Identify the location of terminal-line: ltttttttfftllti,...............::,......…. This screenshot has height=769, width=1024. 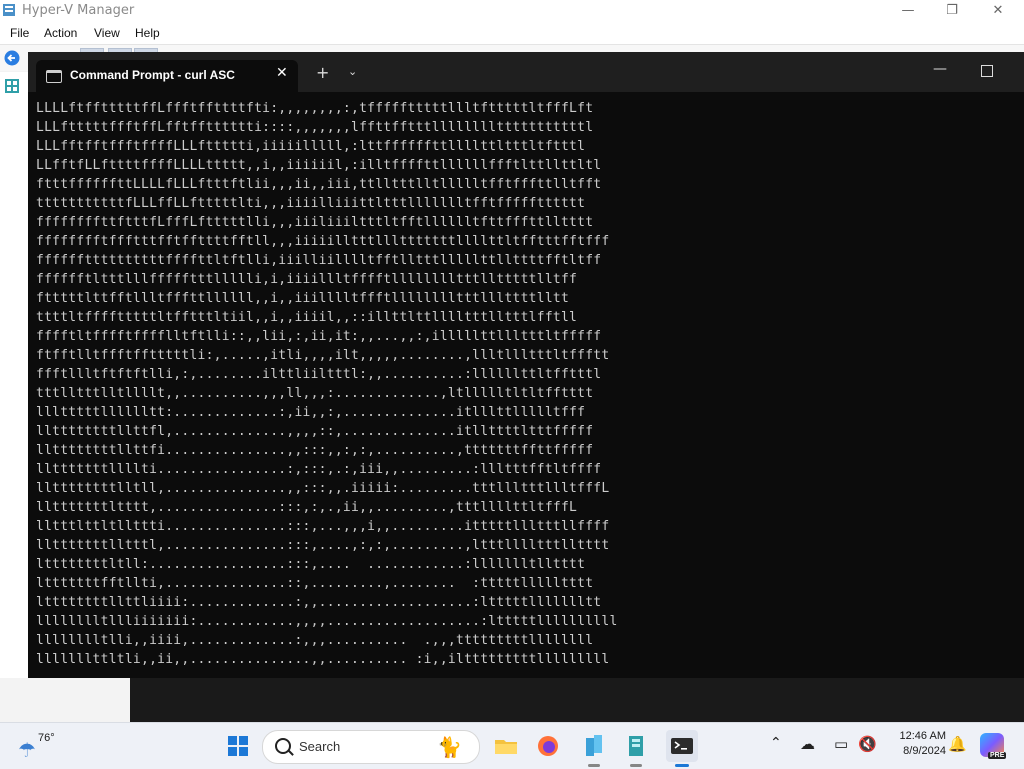
(315, 583).